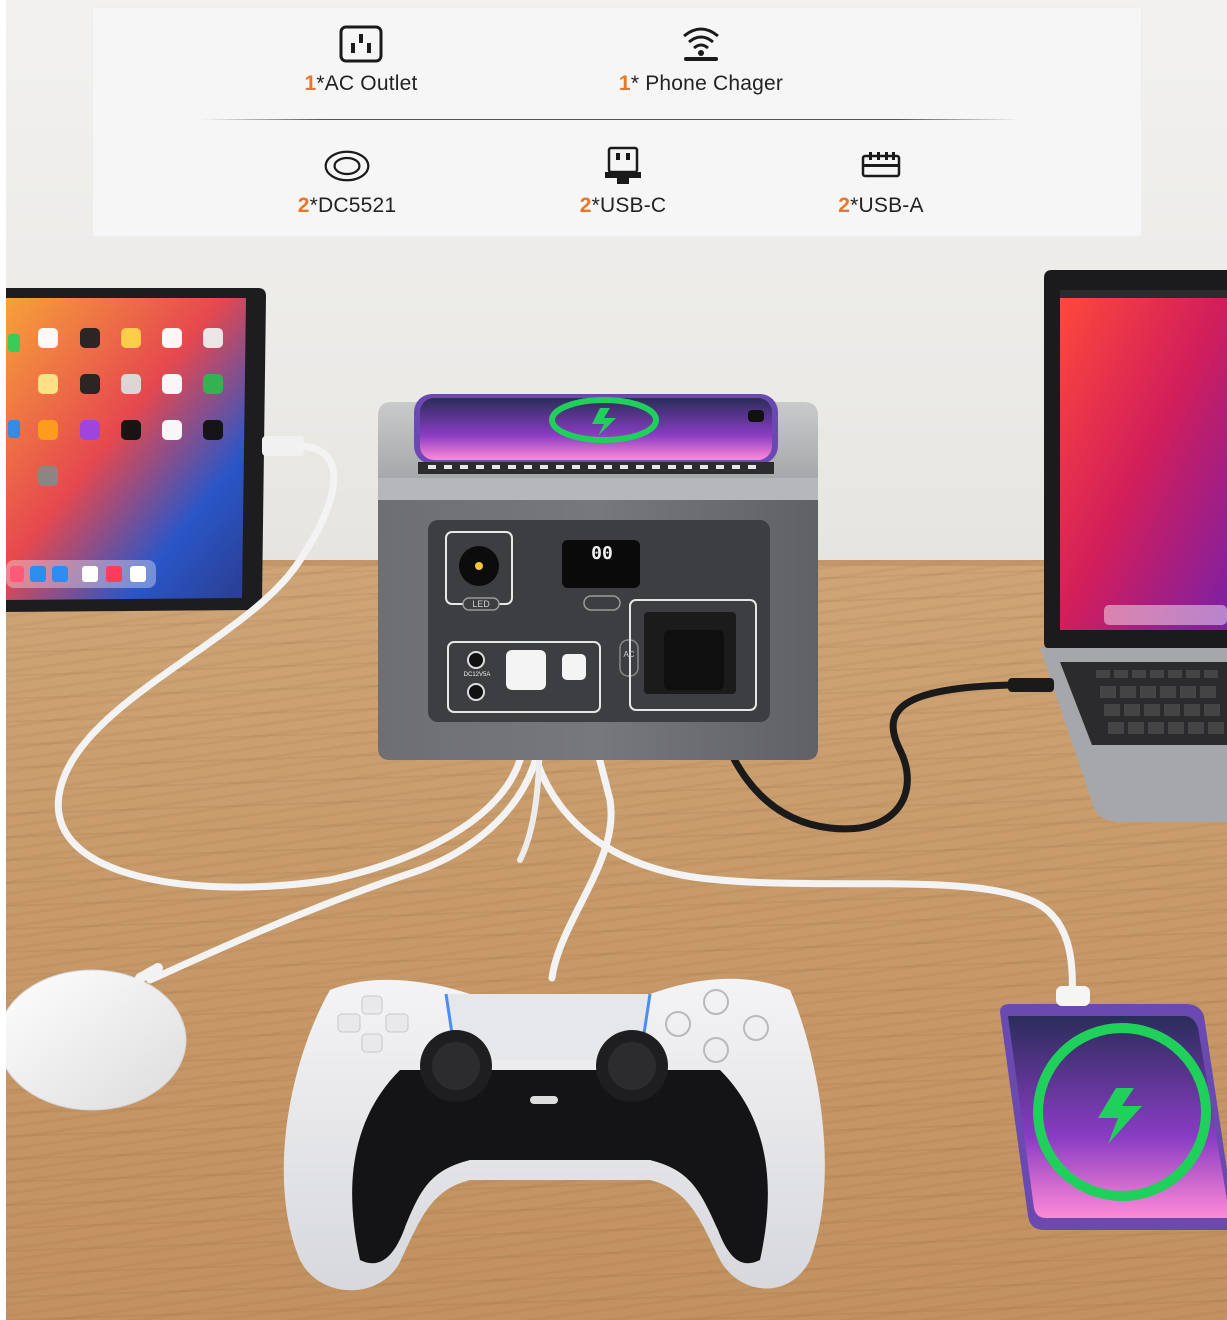 This screenshot has height=1320, width=1227. Describe the element at coordinates (554, 1134) in the screenshot. I see `game-controller` at that location.